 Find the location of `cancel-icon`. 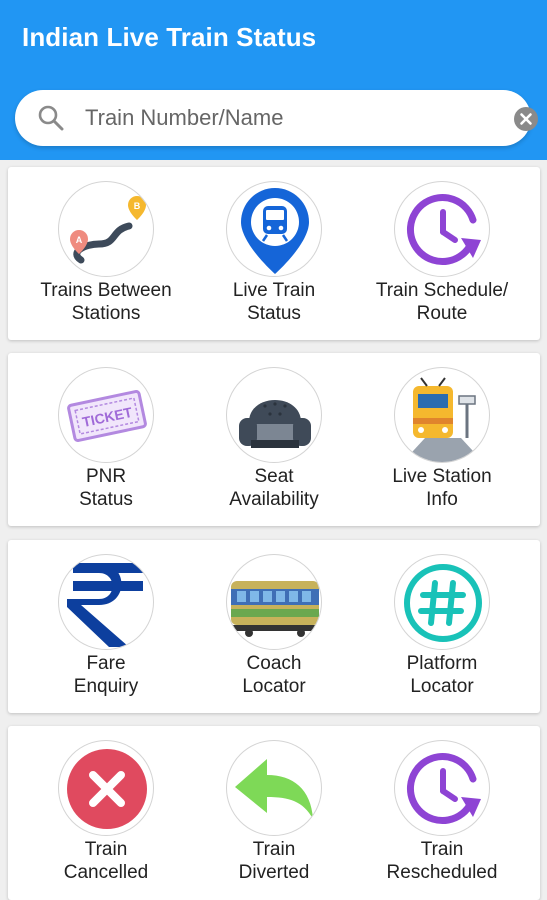

cancel-icon is located at coordinates (106, 788).